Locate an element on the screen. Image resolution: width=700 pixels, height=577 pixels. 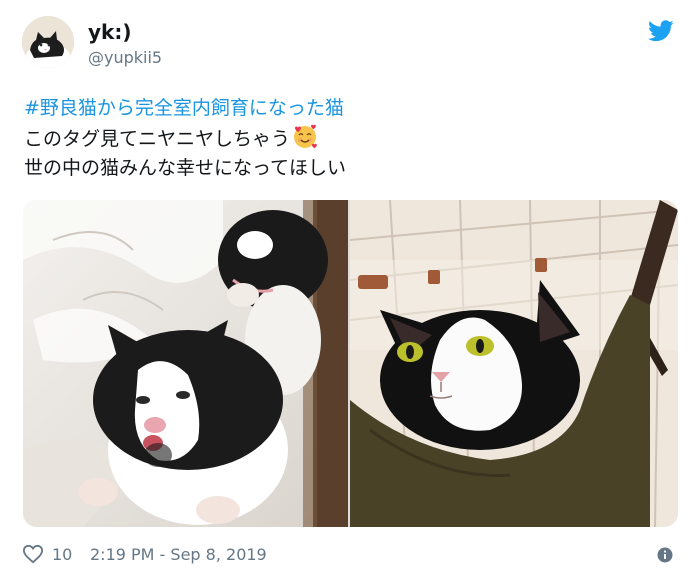
like-count: 10 is located at coordinates (62, 554).